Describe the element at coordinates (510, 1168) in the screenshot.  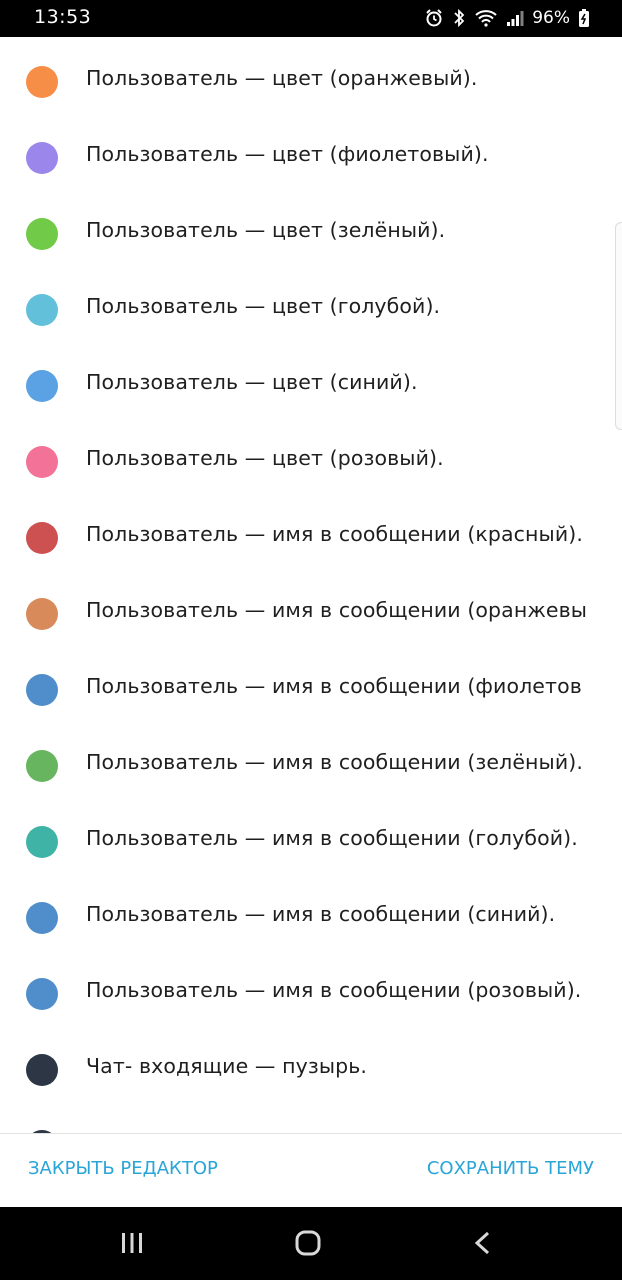
I see `save-theme-button: СОХРАНИТЬ ТЕМУ` at that location.